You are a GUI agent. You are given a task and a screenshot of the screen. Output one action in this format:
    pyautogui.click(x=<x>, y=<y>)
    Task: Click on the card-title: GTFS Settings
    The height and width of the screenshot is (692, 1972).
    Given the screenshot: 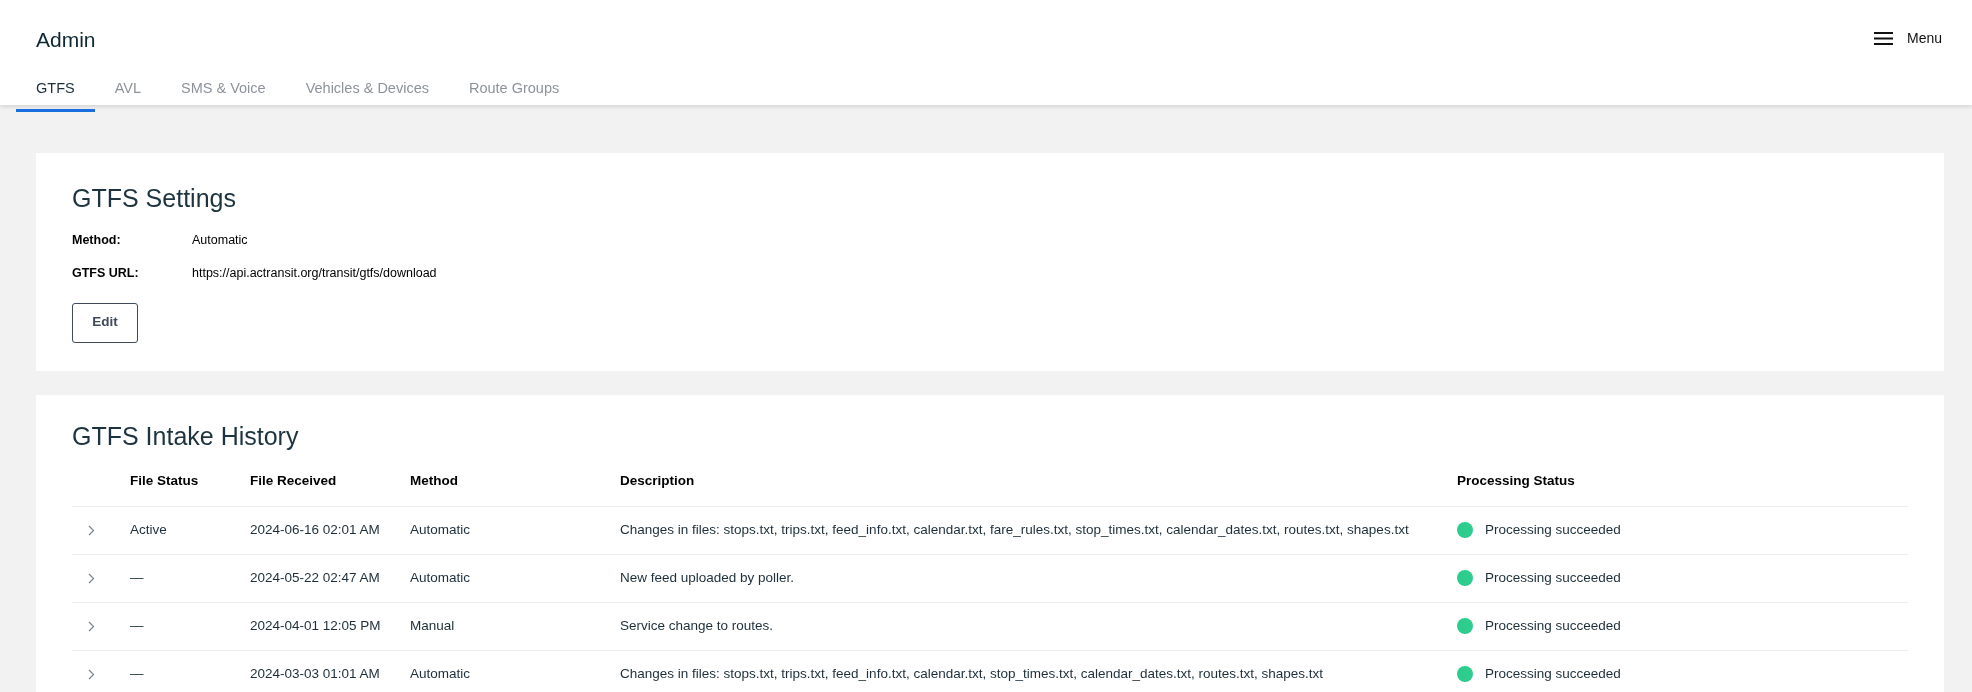 What is the action you would take?
    pyautogui.click(x=154, y=198)
    